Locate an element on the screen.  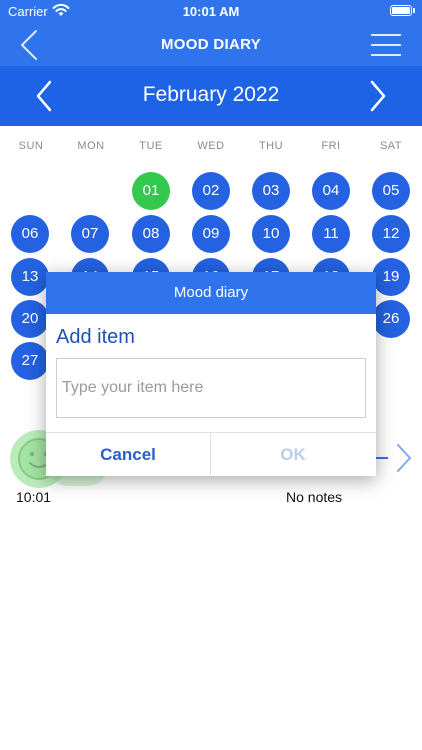
month-selector: February 2022 is located at coordinates (211, 96).